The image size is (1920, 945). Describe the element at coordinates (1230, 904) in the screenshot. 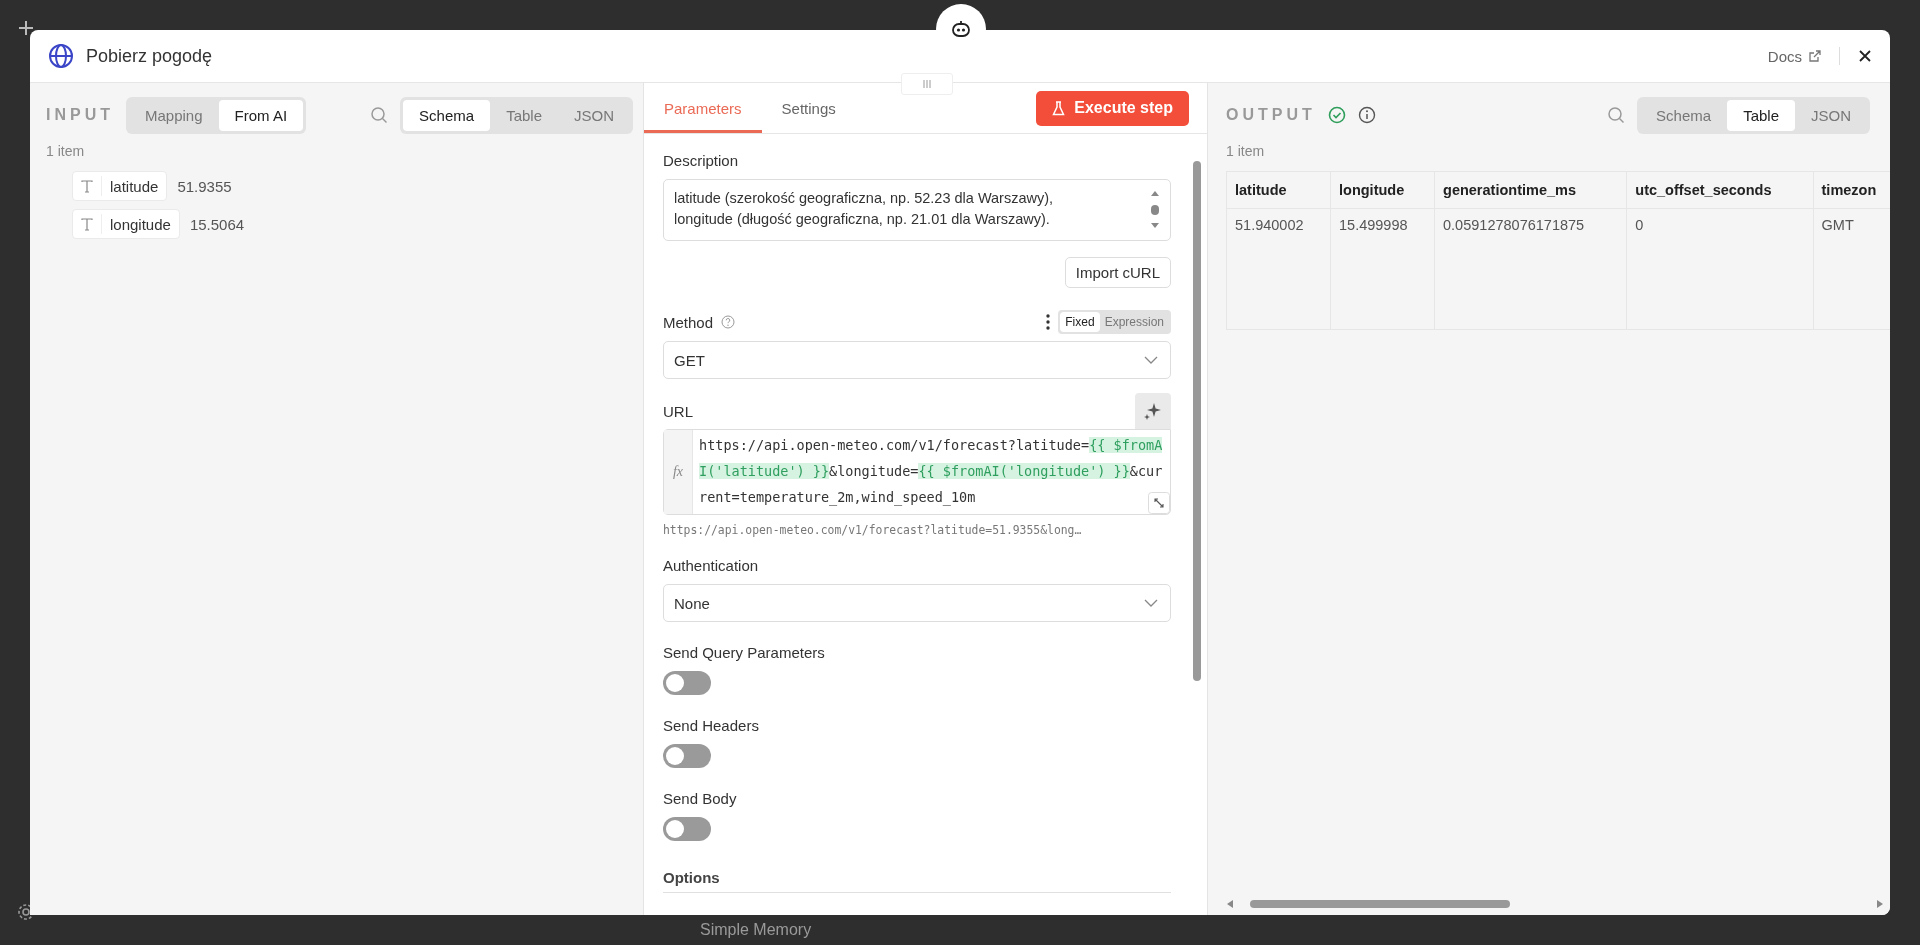

I see `scroll-left-icon` at that location.